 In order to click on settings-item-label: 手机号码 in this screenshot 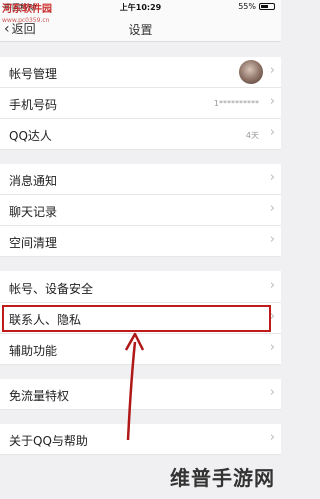, I will do `click(33, 105)`.